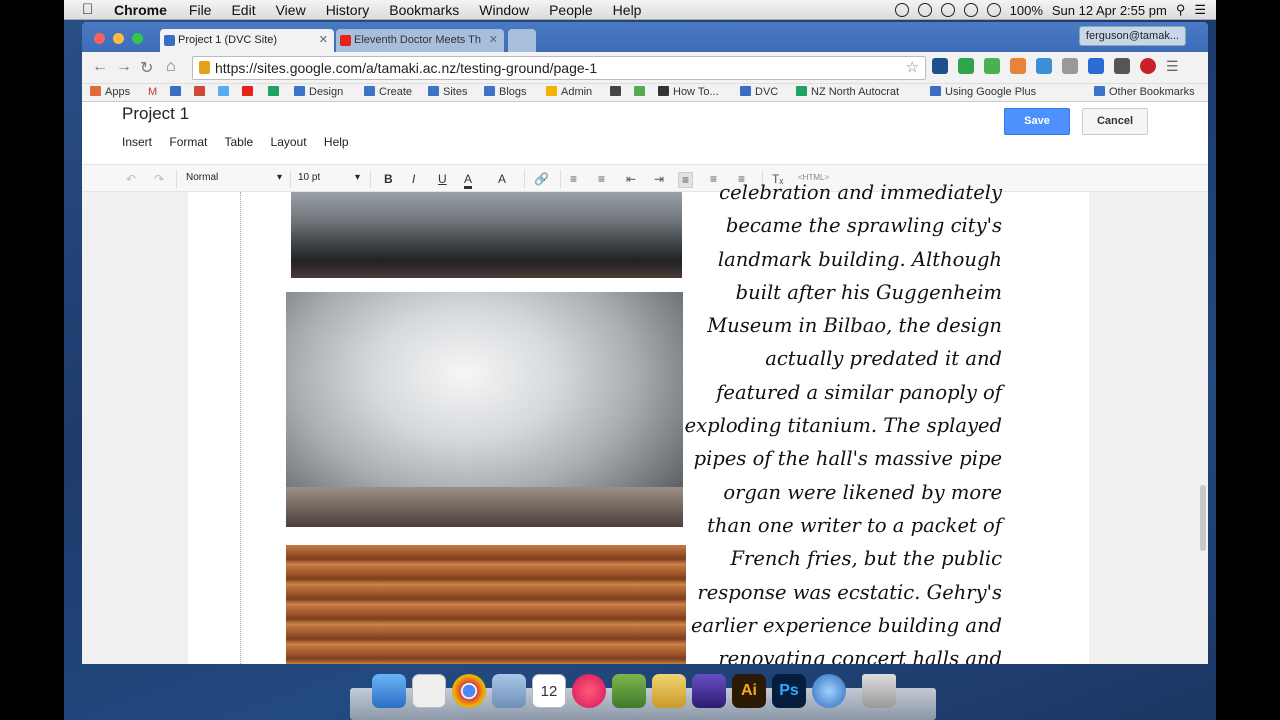  Describe the element at coordinates (318, 92) in the screenshot. I see `bookmark-design: Design` at that location.